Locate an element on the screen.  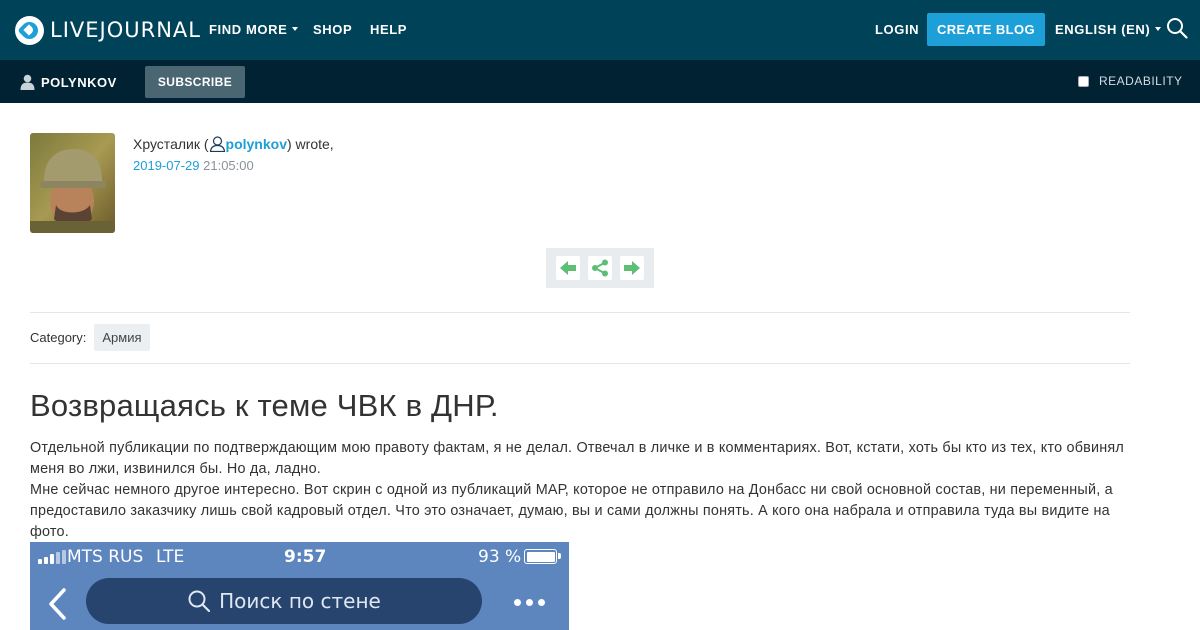
more-dots-icon is located at coordinates (529, 602).